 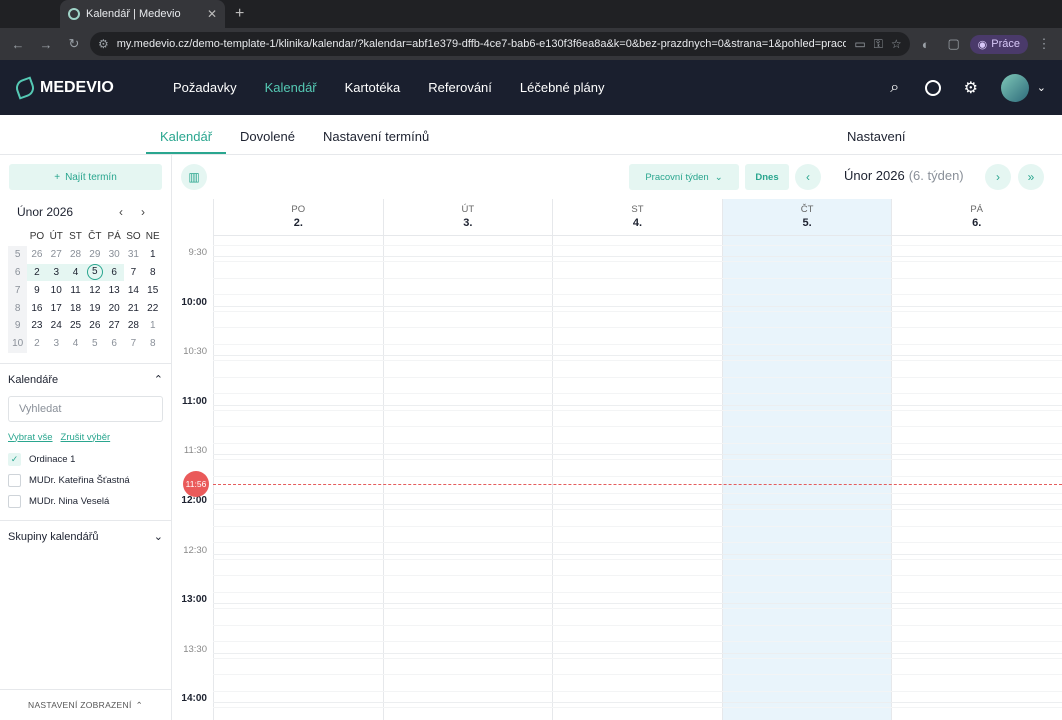 What do you see at coordinates (46, 44) in the screenshot?
I see `forward-icon: →` at bounding box center [46, 44].